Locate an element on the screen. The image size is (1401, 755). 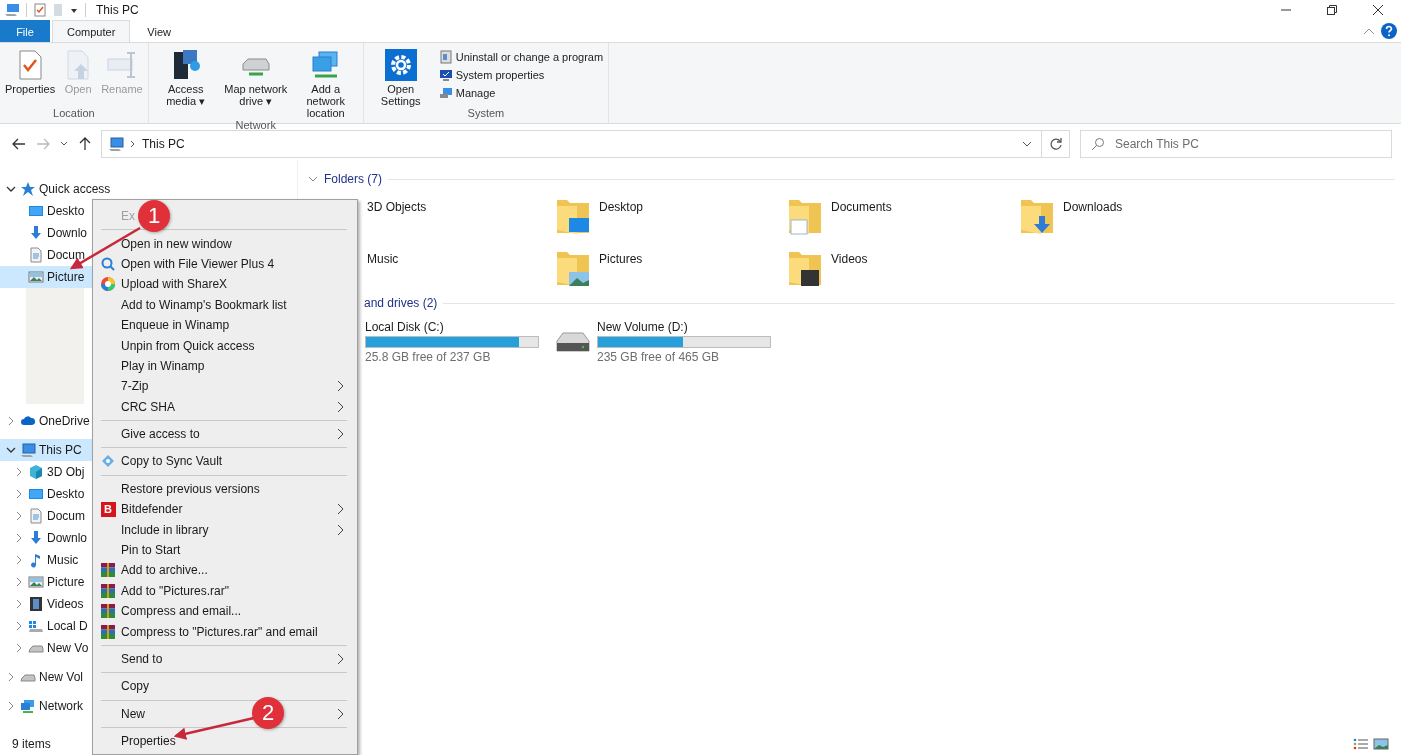
item-count: 9 items is located at coordinates (31, 744).